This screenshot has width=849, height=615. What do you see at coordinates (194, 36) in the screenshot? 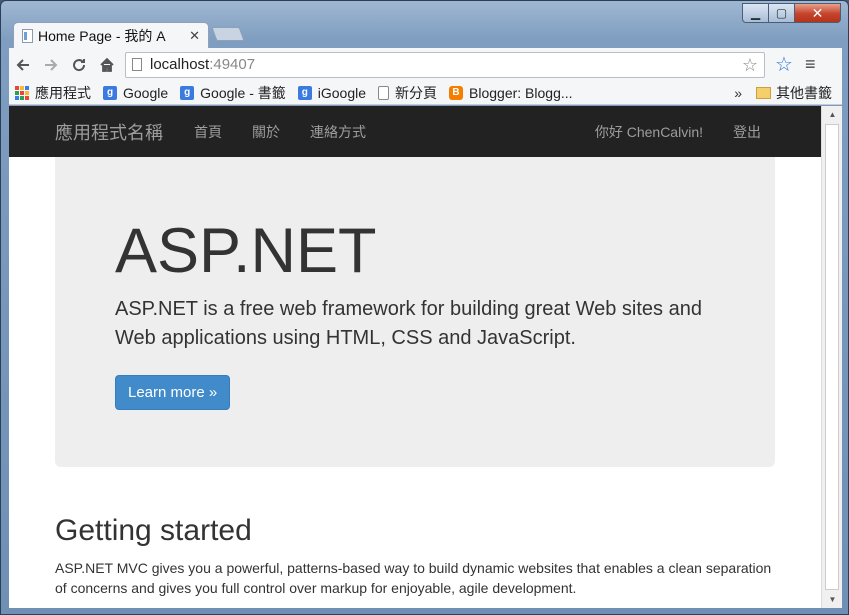
I see `tab-close-icon: ✕` at bounding box center [194, 36].